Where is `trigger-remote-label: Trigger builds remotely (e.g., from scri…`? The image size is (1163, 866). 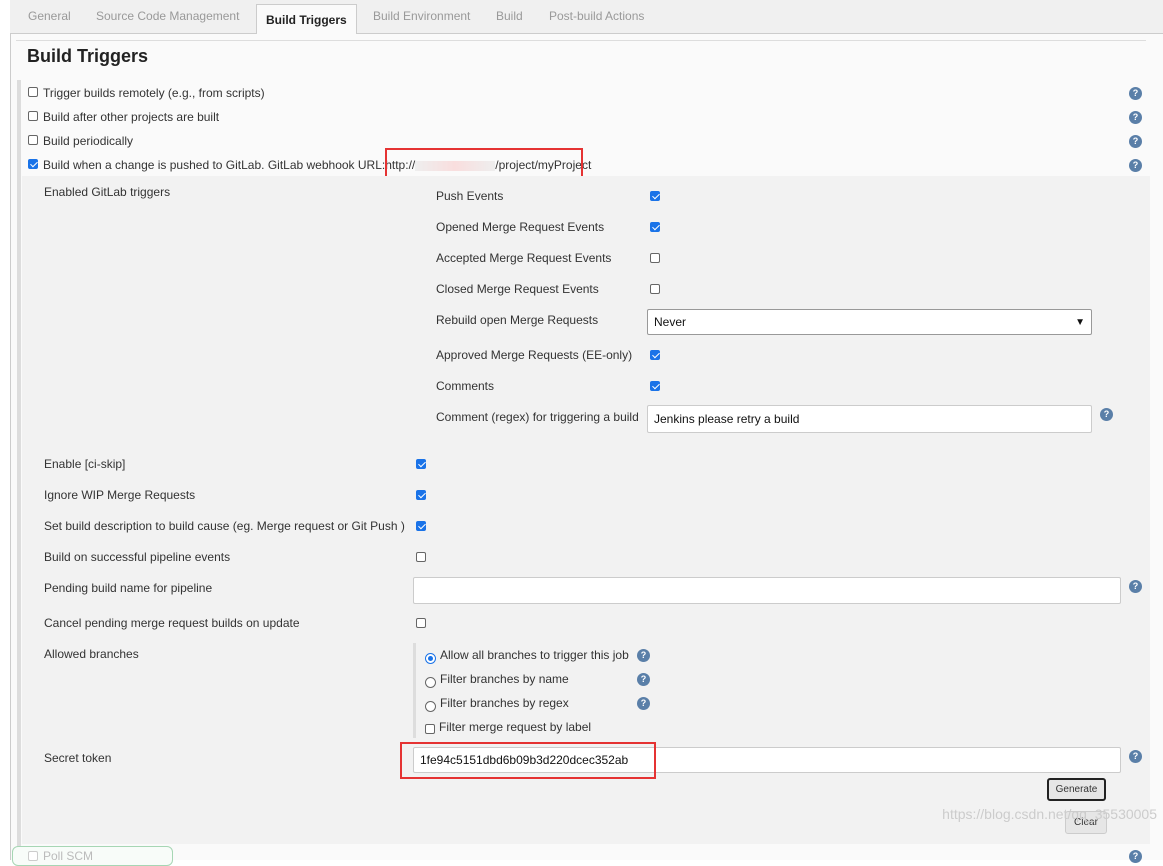
trigger-remote-label: Trigger builds remotely (e.g., from scri… is located at coordinates (154, 93).